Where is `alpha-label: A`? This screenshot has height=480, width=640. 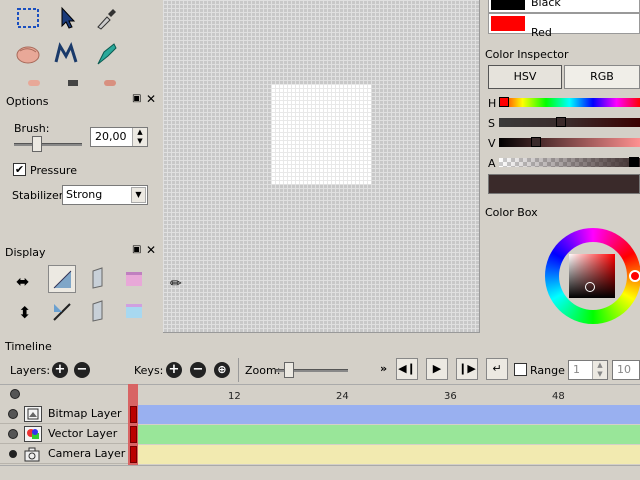 alpha-label: A is located at coordinates (492, 163).